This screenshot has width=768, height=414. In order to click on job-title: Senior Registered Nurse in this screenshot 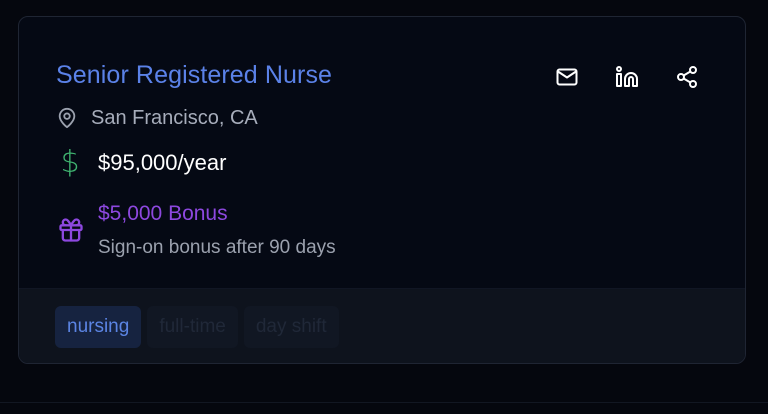, I will do `click(194, 75)`.